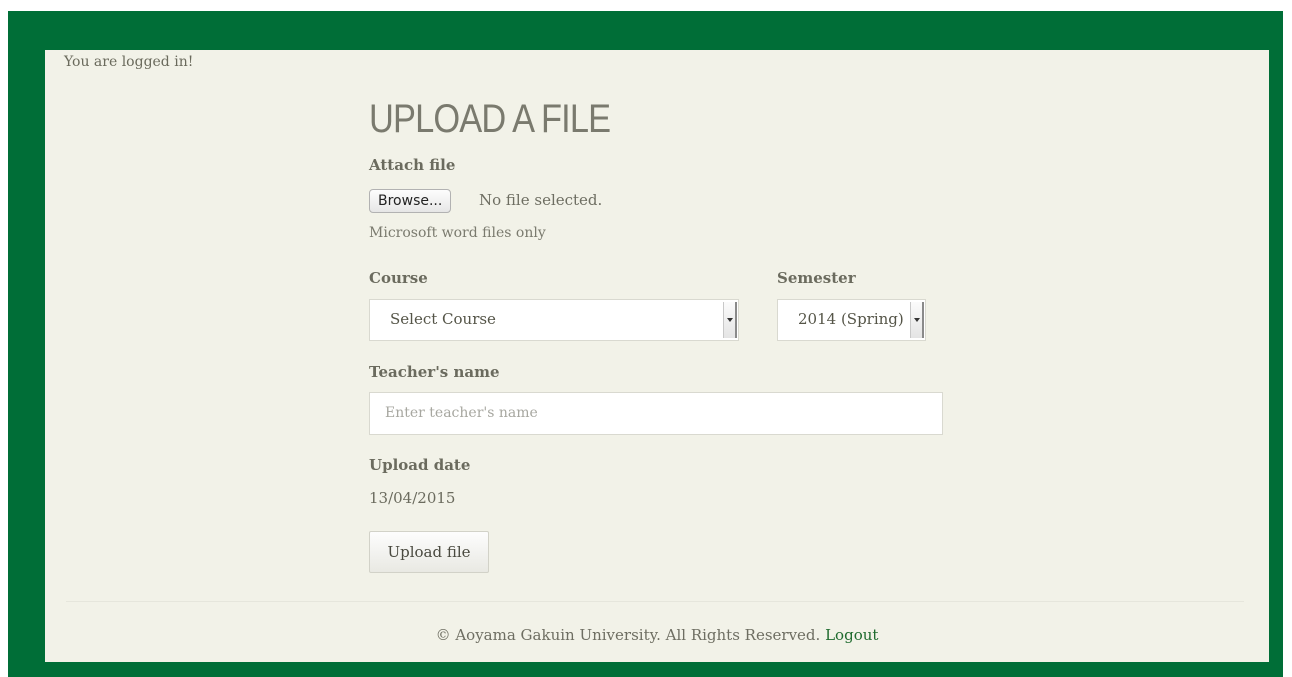 Image resolution: width=1292 pixels, height=677 pixels. What do you see at coordinates (434, 372) in the screenshot?
I see `teacher-name-label: Teacher's name` at bounding box center [434, 372].